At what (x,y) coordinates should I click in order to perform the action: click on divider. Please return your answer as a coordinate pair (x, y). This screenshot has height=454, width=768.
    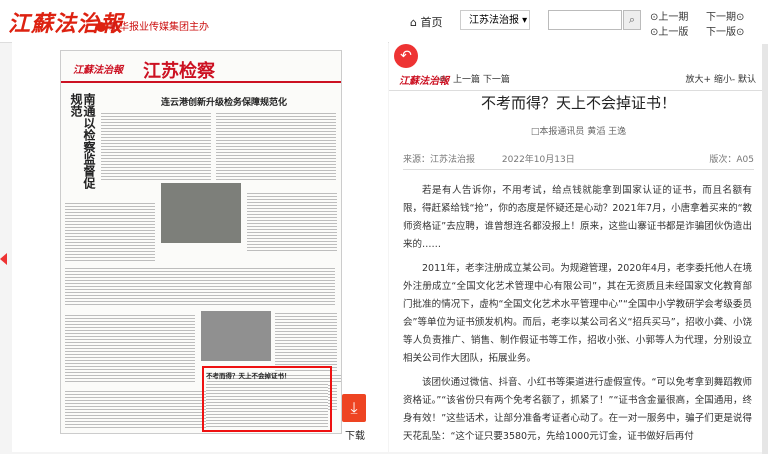
    Looking at the image, I should click on (201, 82).